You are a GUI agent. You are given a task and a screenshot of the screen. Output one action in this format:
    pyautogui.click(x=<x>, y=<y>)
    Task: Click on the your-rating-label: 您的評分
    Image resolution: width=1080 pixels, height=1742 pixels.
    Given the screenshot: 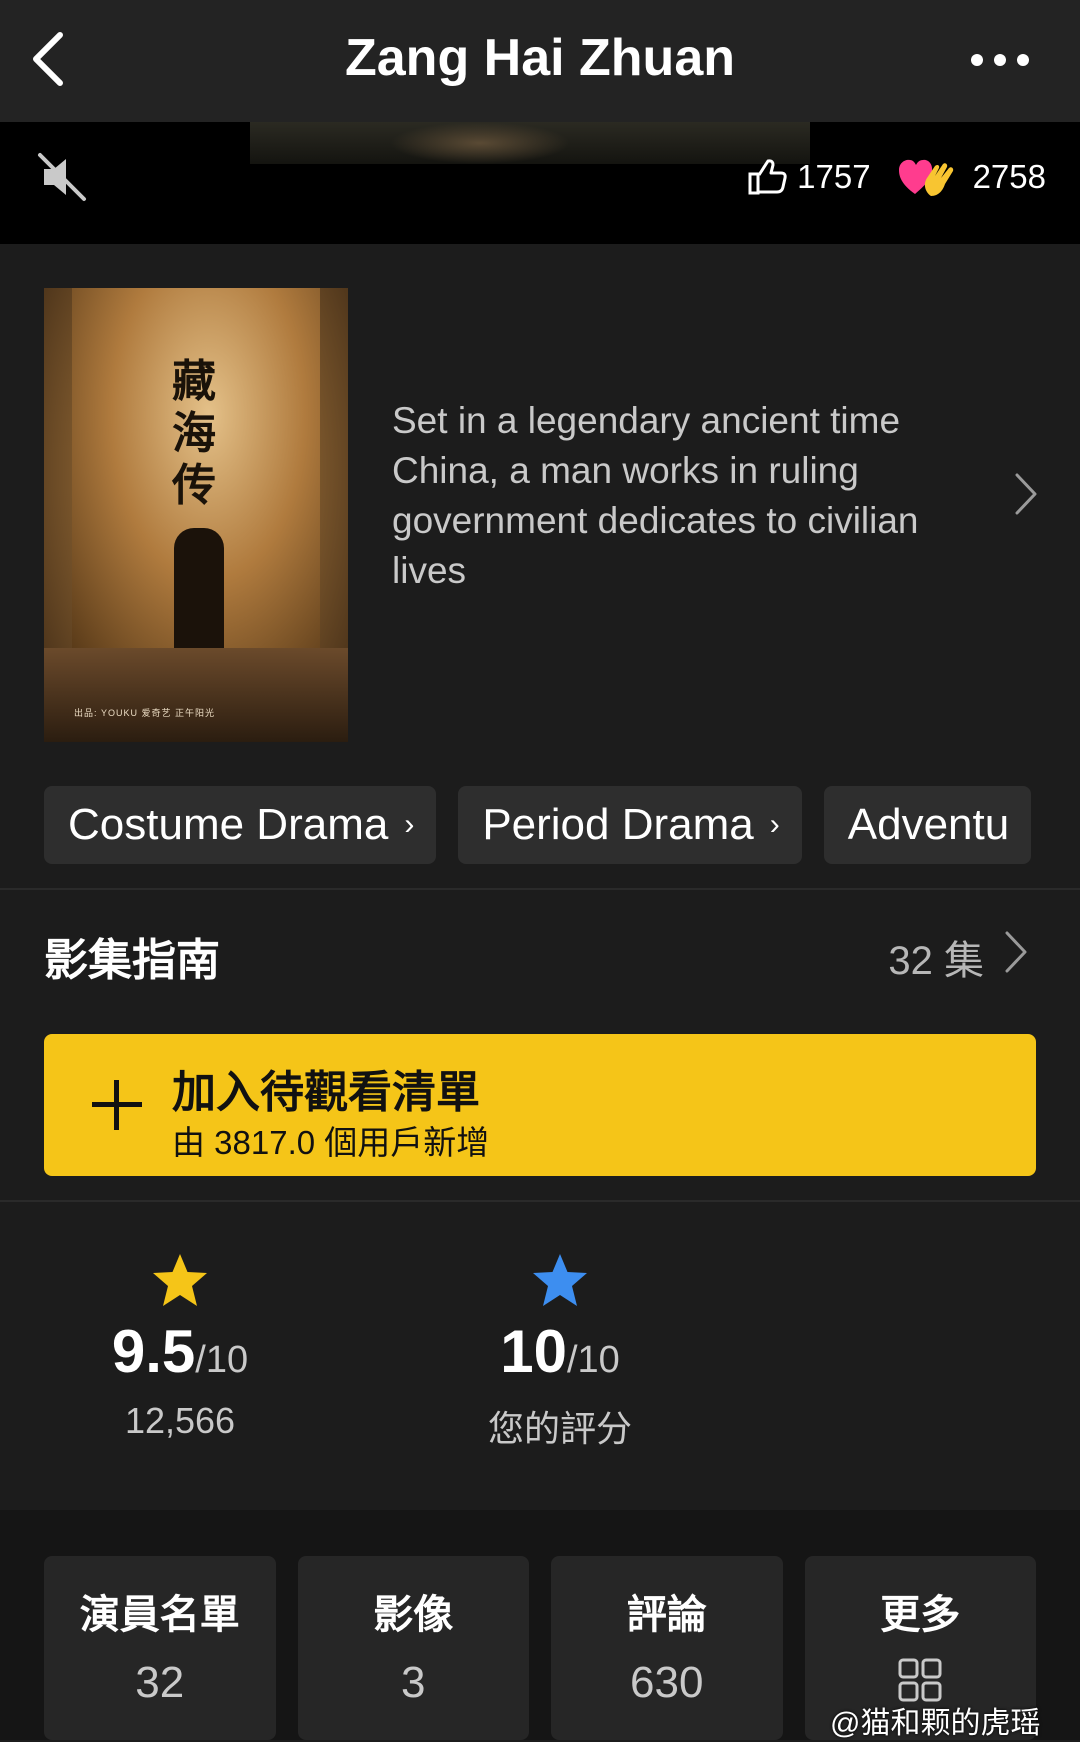 What is the action you would take?
    pyautogui.click(x=559, y=1428)
    